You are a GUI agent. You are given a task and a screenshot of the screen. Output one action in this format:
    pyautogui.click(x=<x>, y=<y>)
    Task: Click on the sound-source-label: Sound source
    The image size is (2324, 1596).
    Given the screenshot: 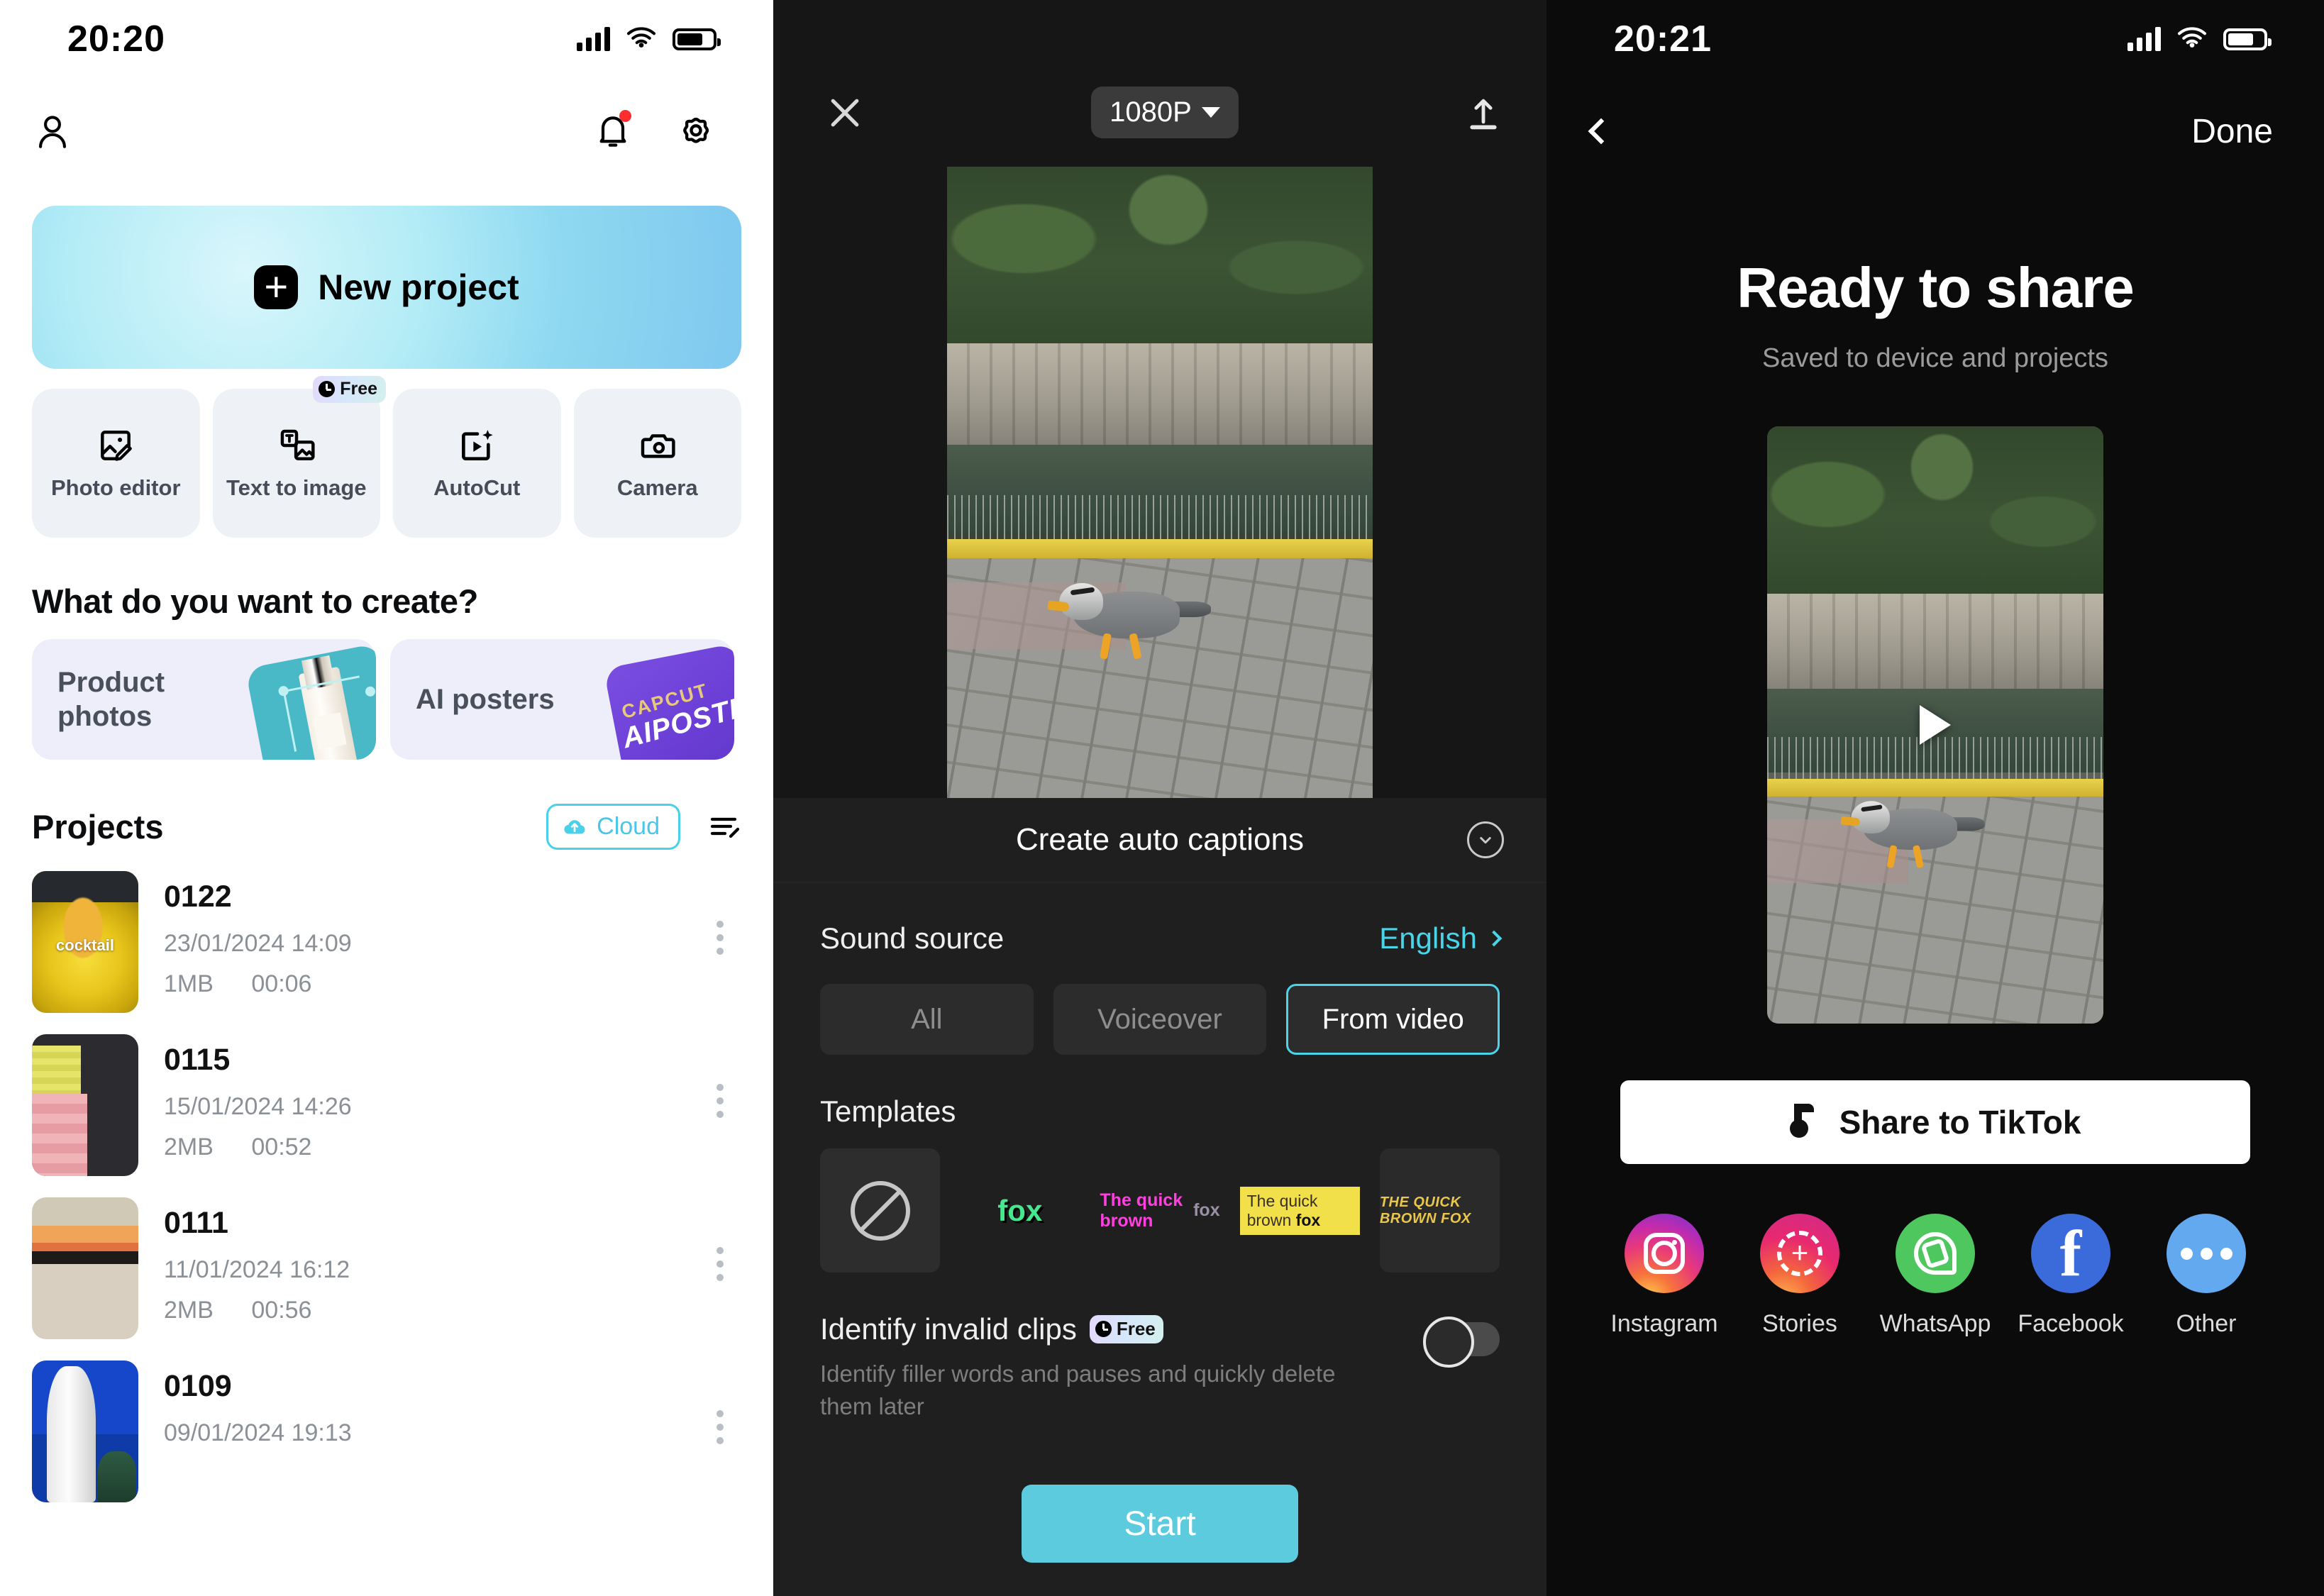 What is the action you would take?
    pyautogui.click(x=912, y=938)
    